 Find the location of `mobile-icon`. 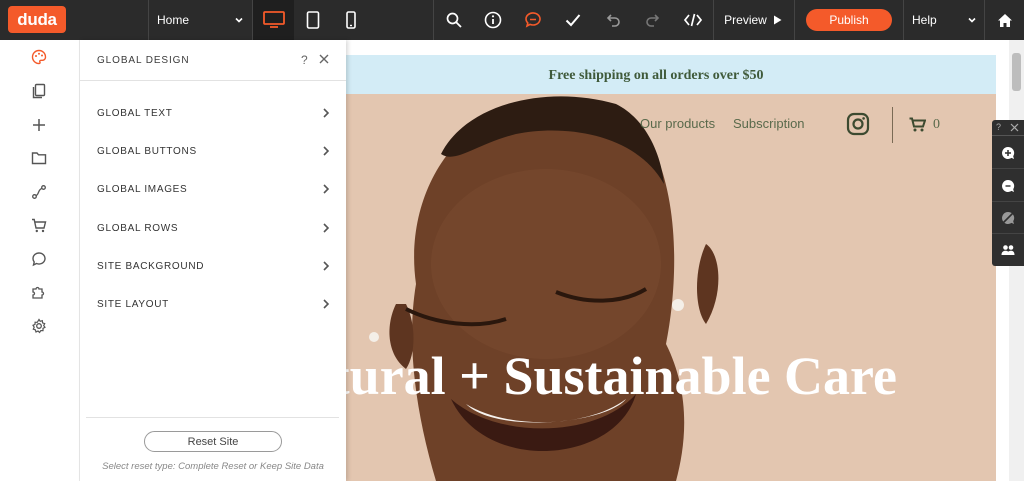

mobile-icon is located at coordinates (351, 20).